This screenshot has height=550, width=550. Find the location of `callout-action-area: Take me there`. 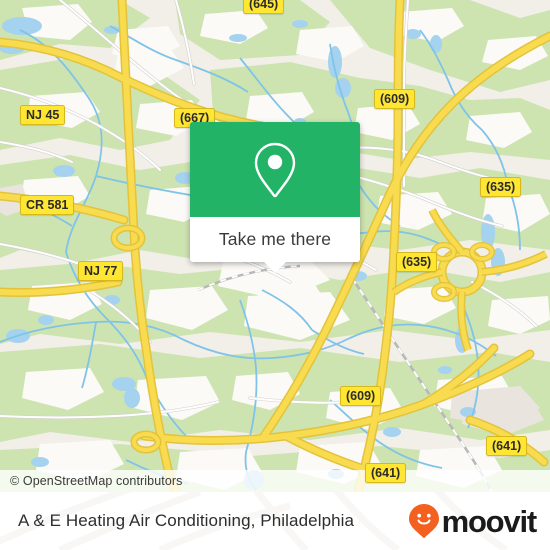

callout-action-area: Take me there is located at coordinates (275, 245).